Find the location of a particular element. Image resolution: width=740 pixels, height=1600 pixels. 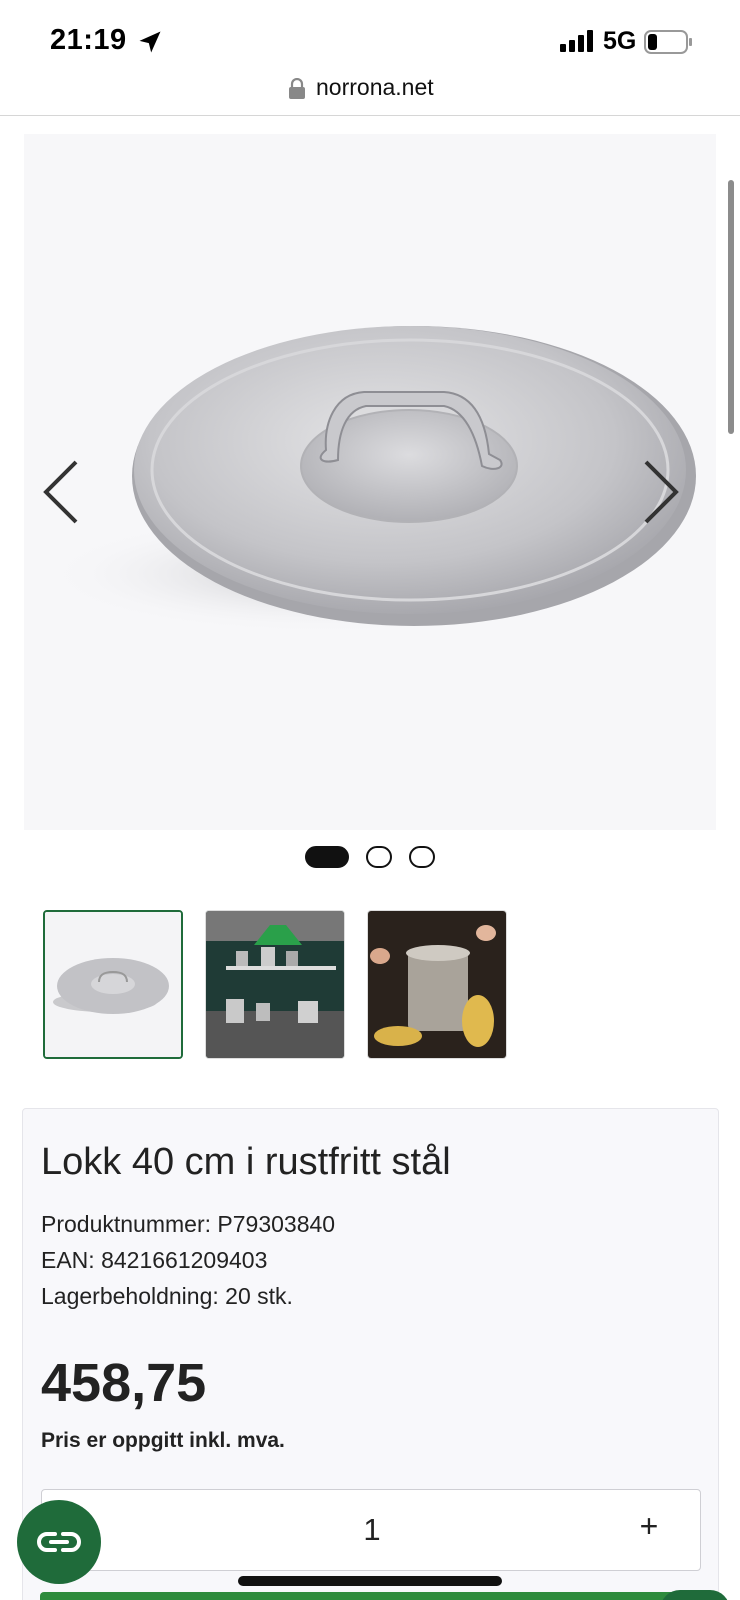

quantity-value: 1 is located at coordinates (372, 1530).